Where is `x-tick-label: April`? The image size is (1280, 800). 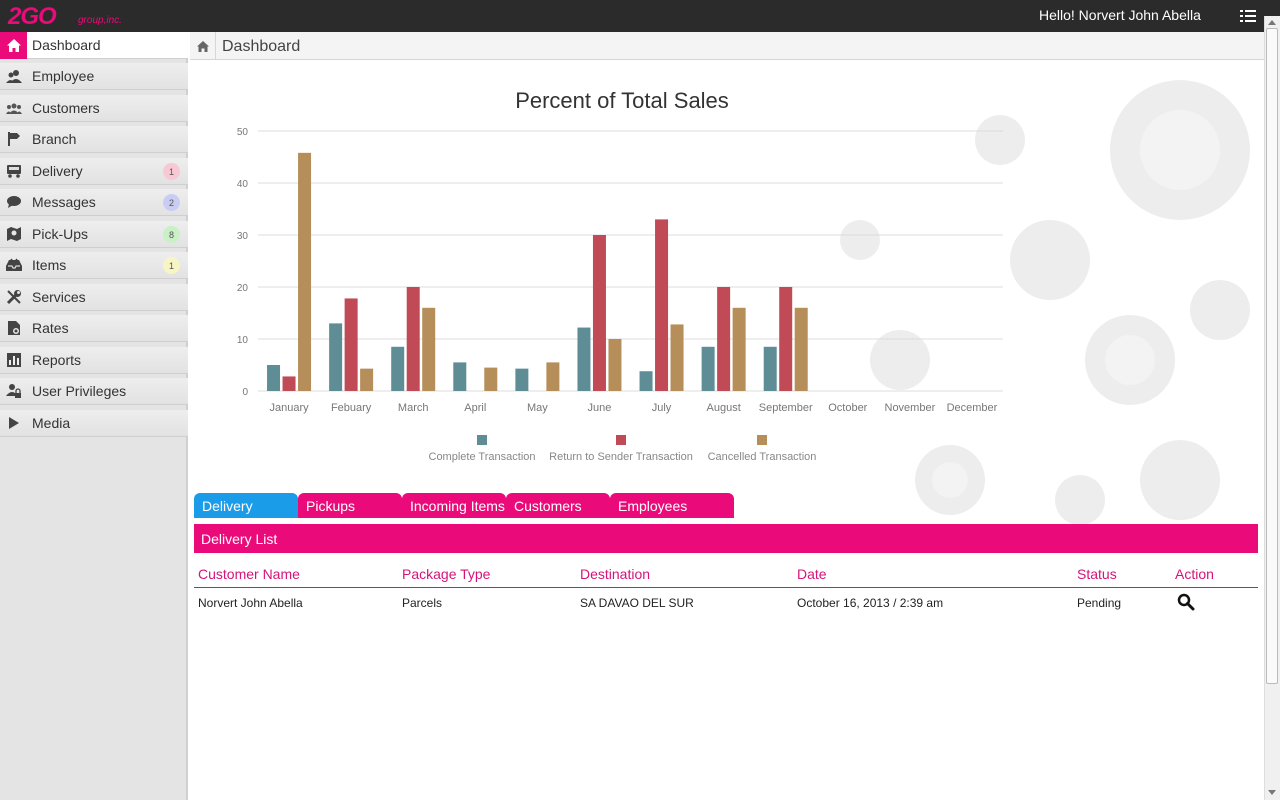
x-tick-label: April is located at coordinates (475, 408).